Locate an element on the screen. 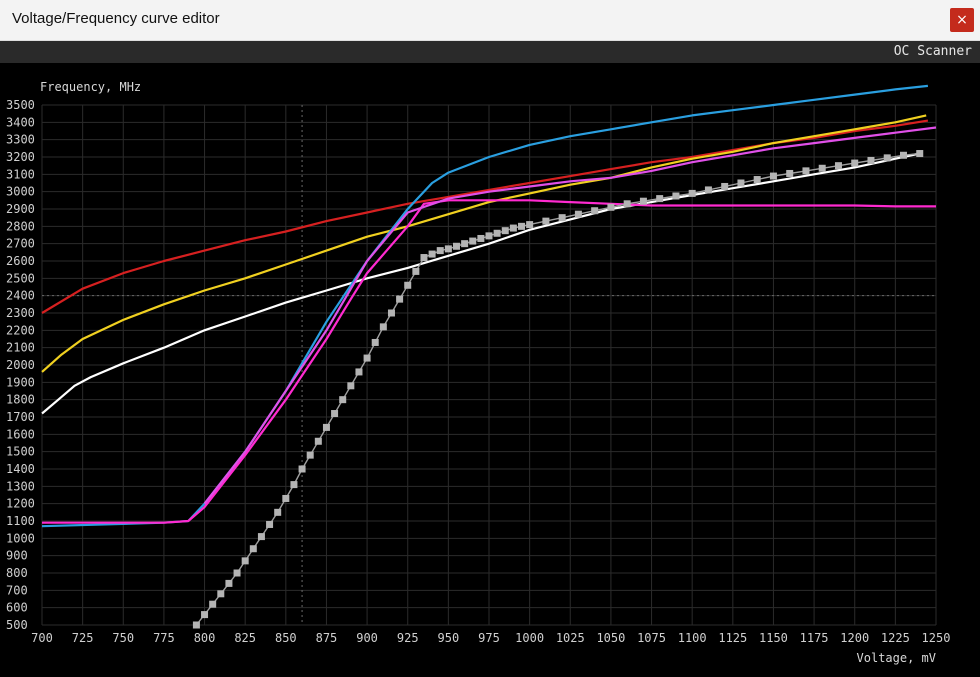 Image resolution: width=980 pixels, height=677 pixels. x-tick-label: 700 is located at coordinates (42, 638).